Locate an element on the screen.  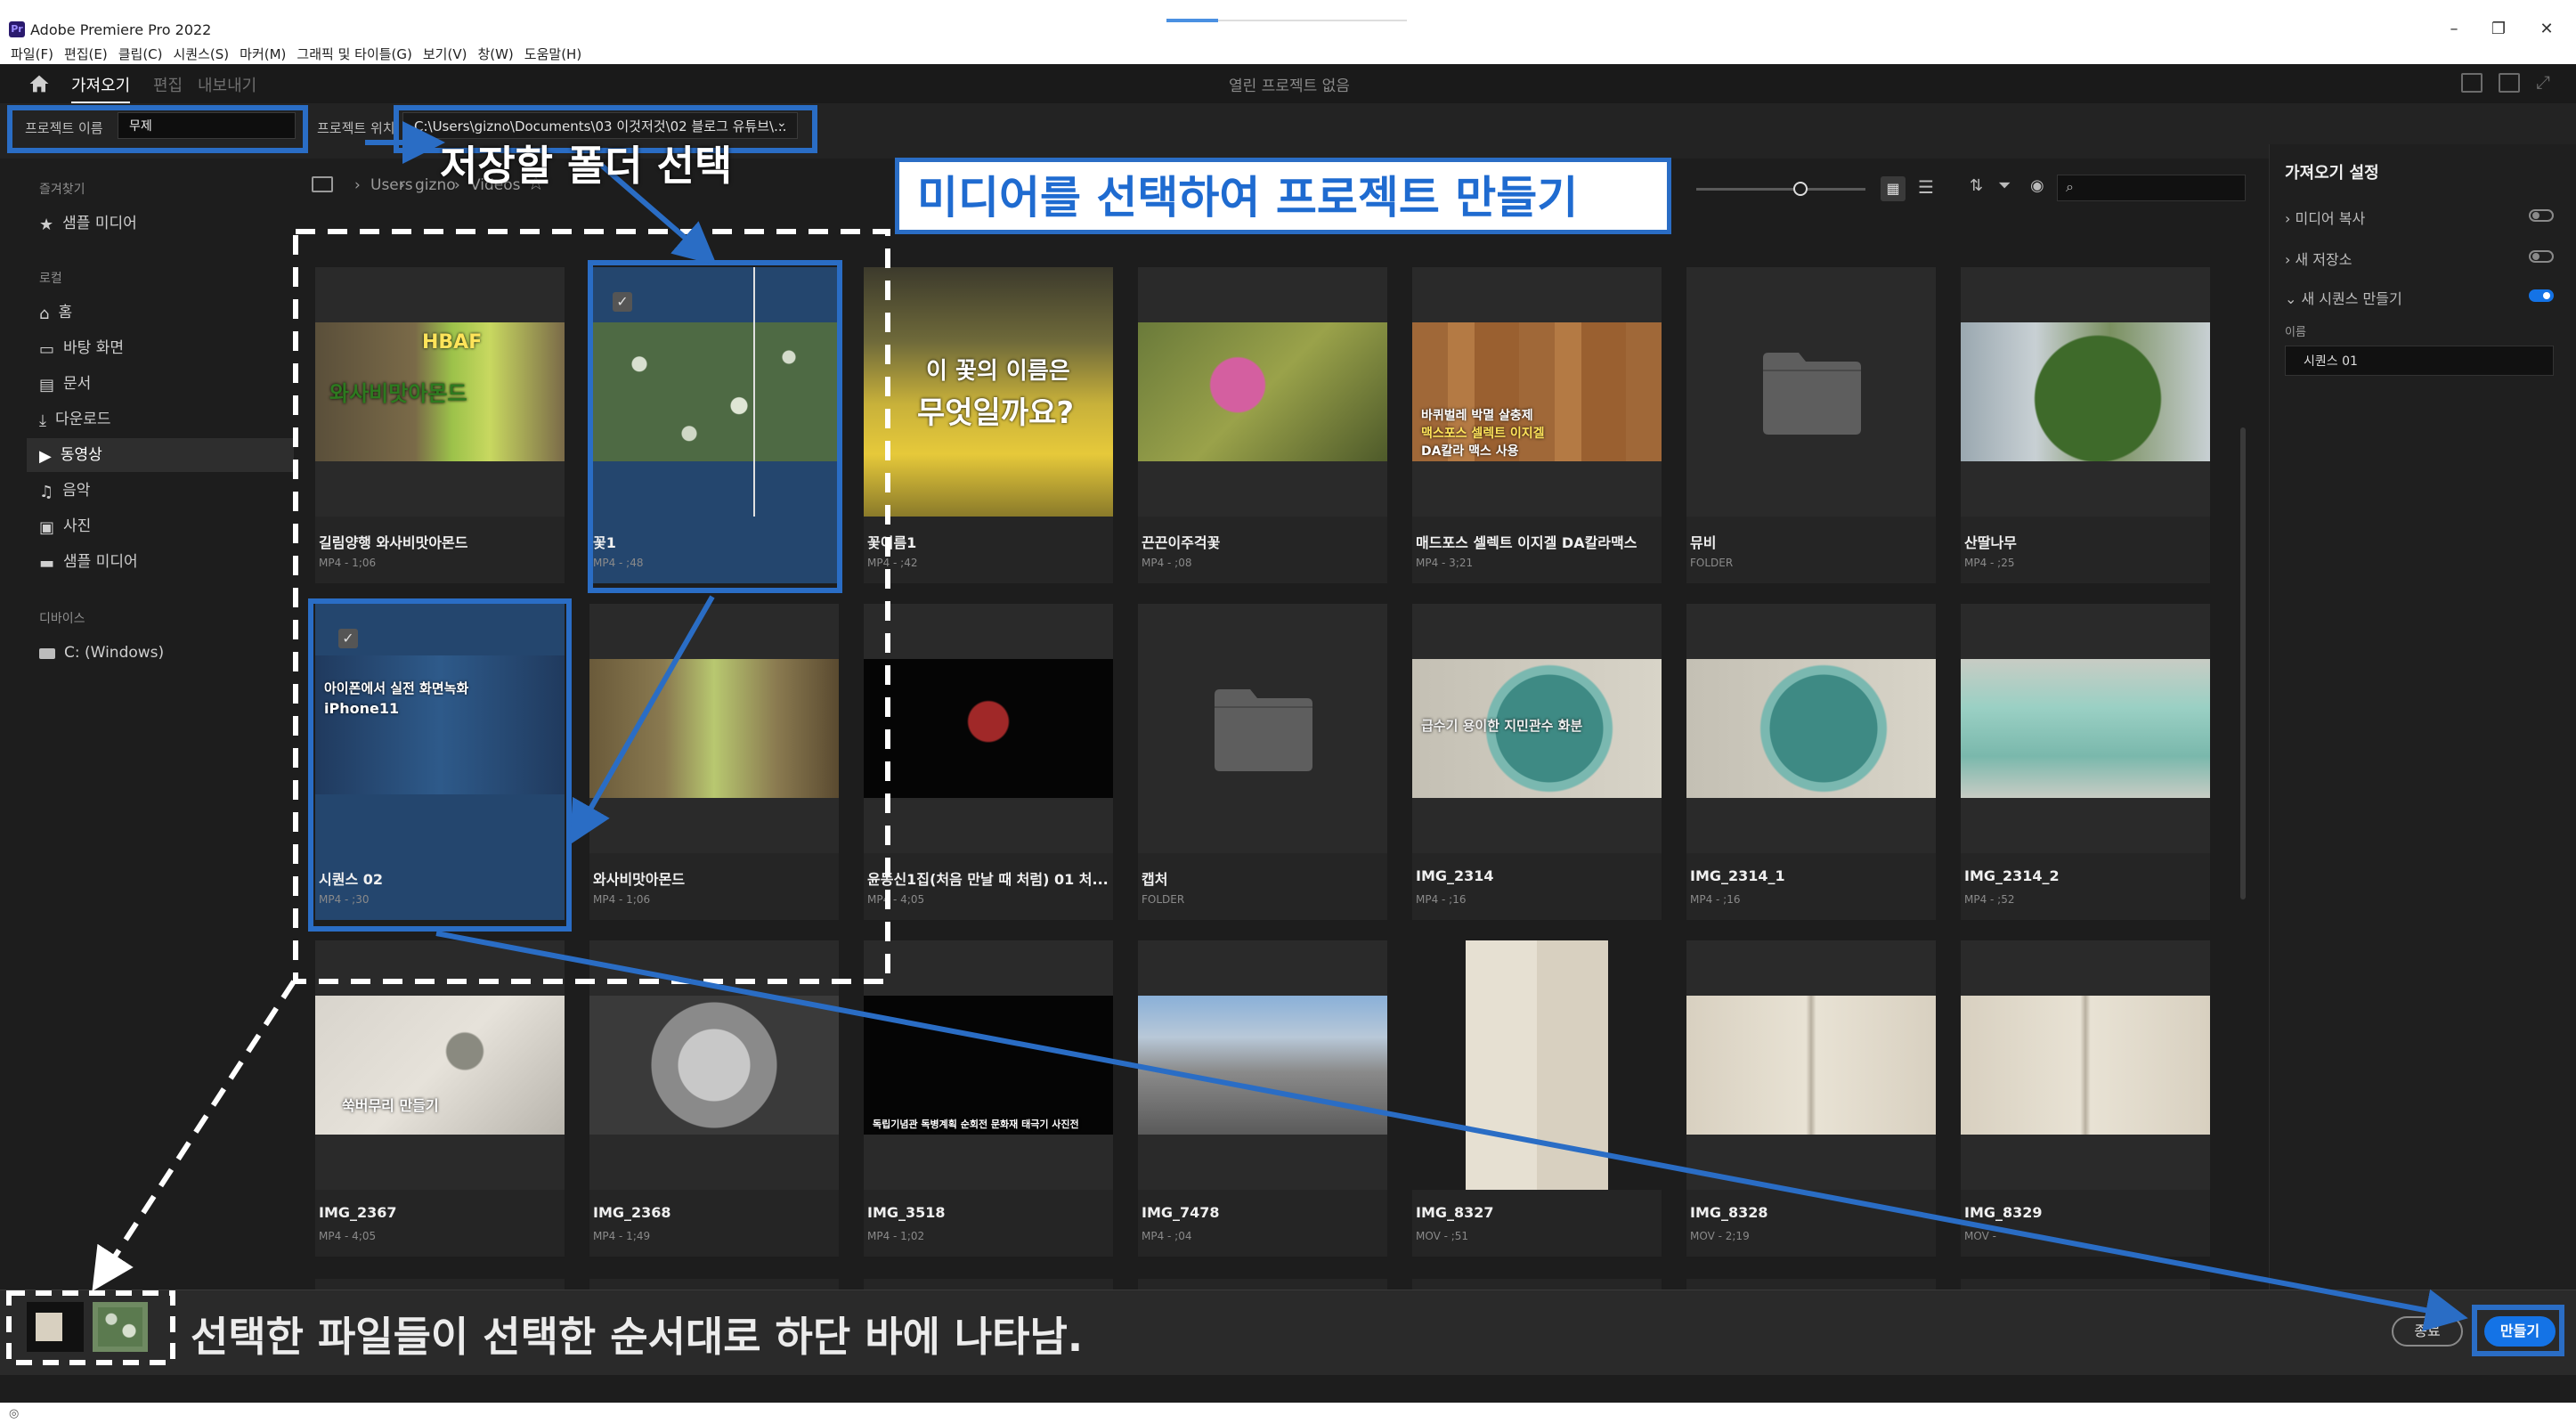
media-name: 뮤비 is located at coordinates (1703, 542).